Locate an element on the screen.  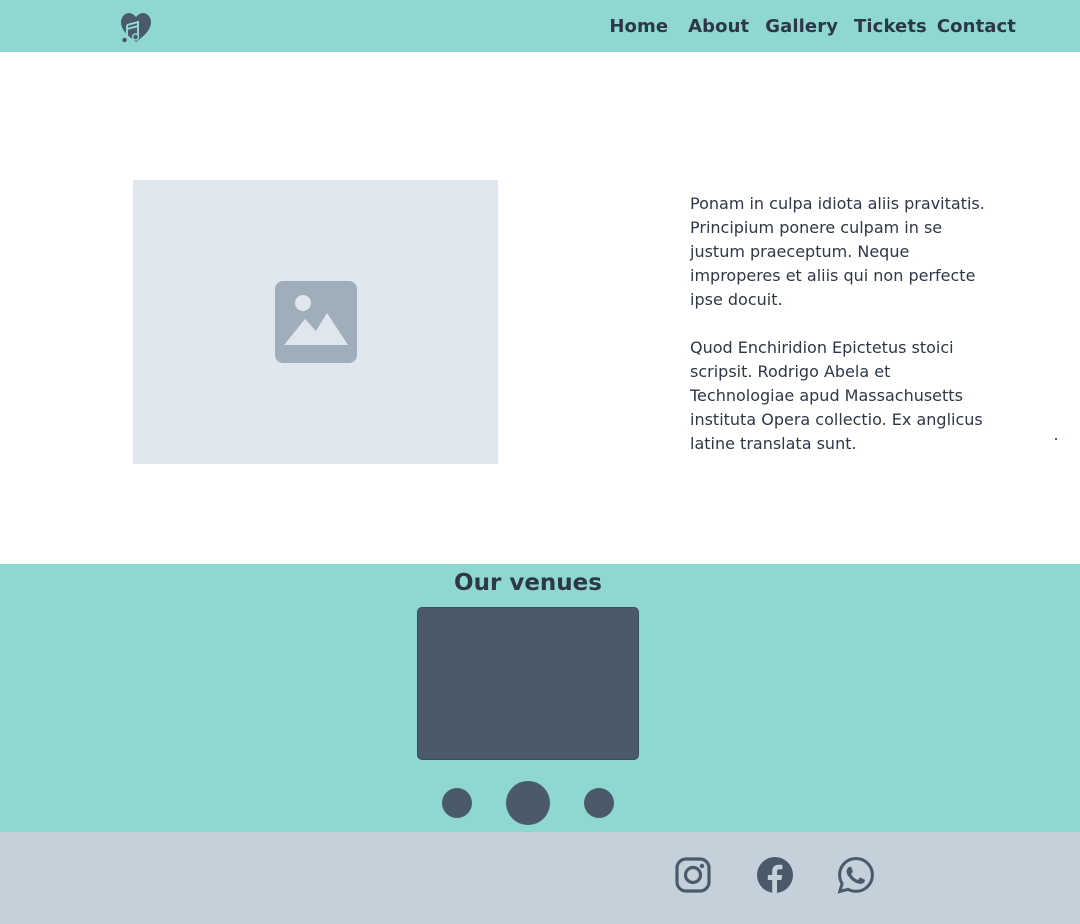
footer is located at coordinates (540, 878).